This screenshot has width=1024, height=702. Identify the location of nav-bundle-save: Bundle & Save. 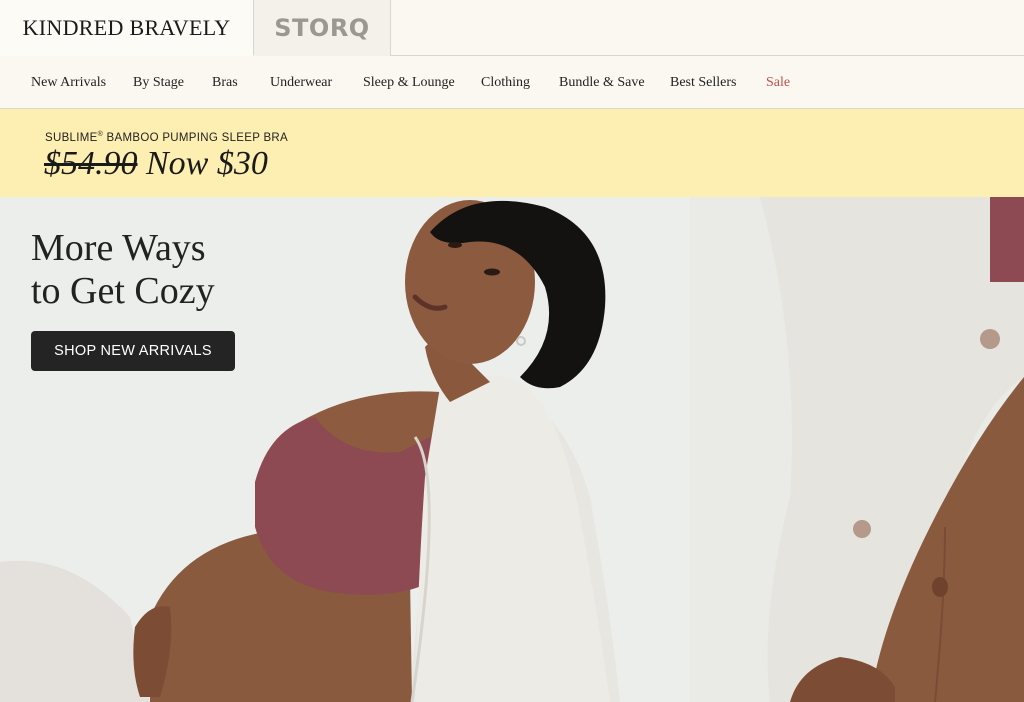
(602, 82).